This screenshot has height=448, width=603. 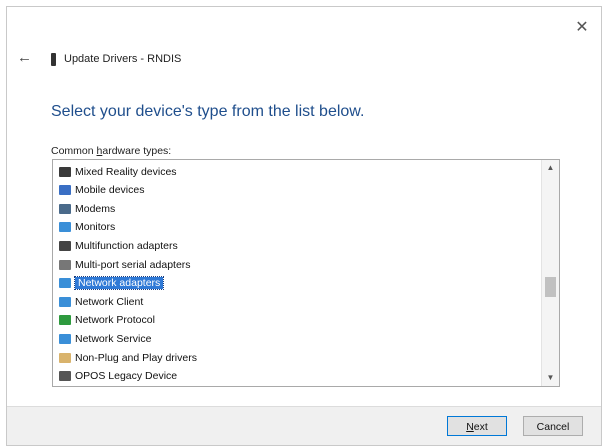 I want to click on list-item-label: Multi-port serial adapters, so click(x=133, y=264).